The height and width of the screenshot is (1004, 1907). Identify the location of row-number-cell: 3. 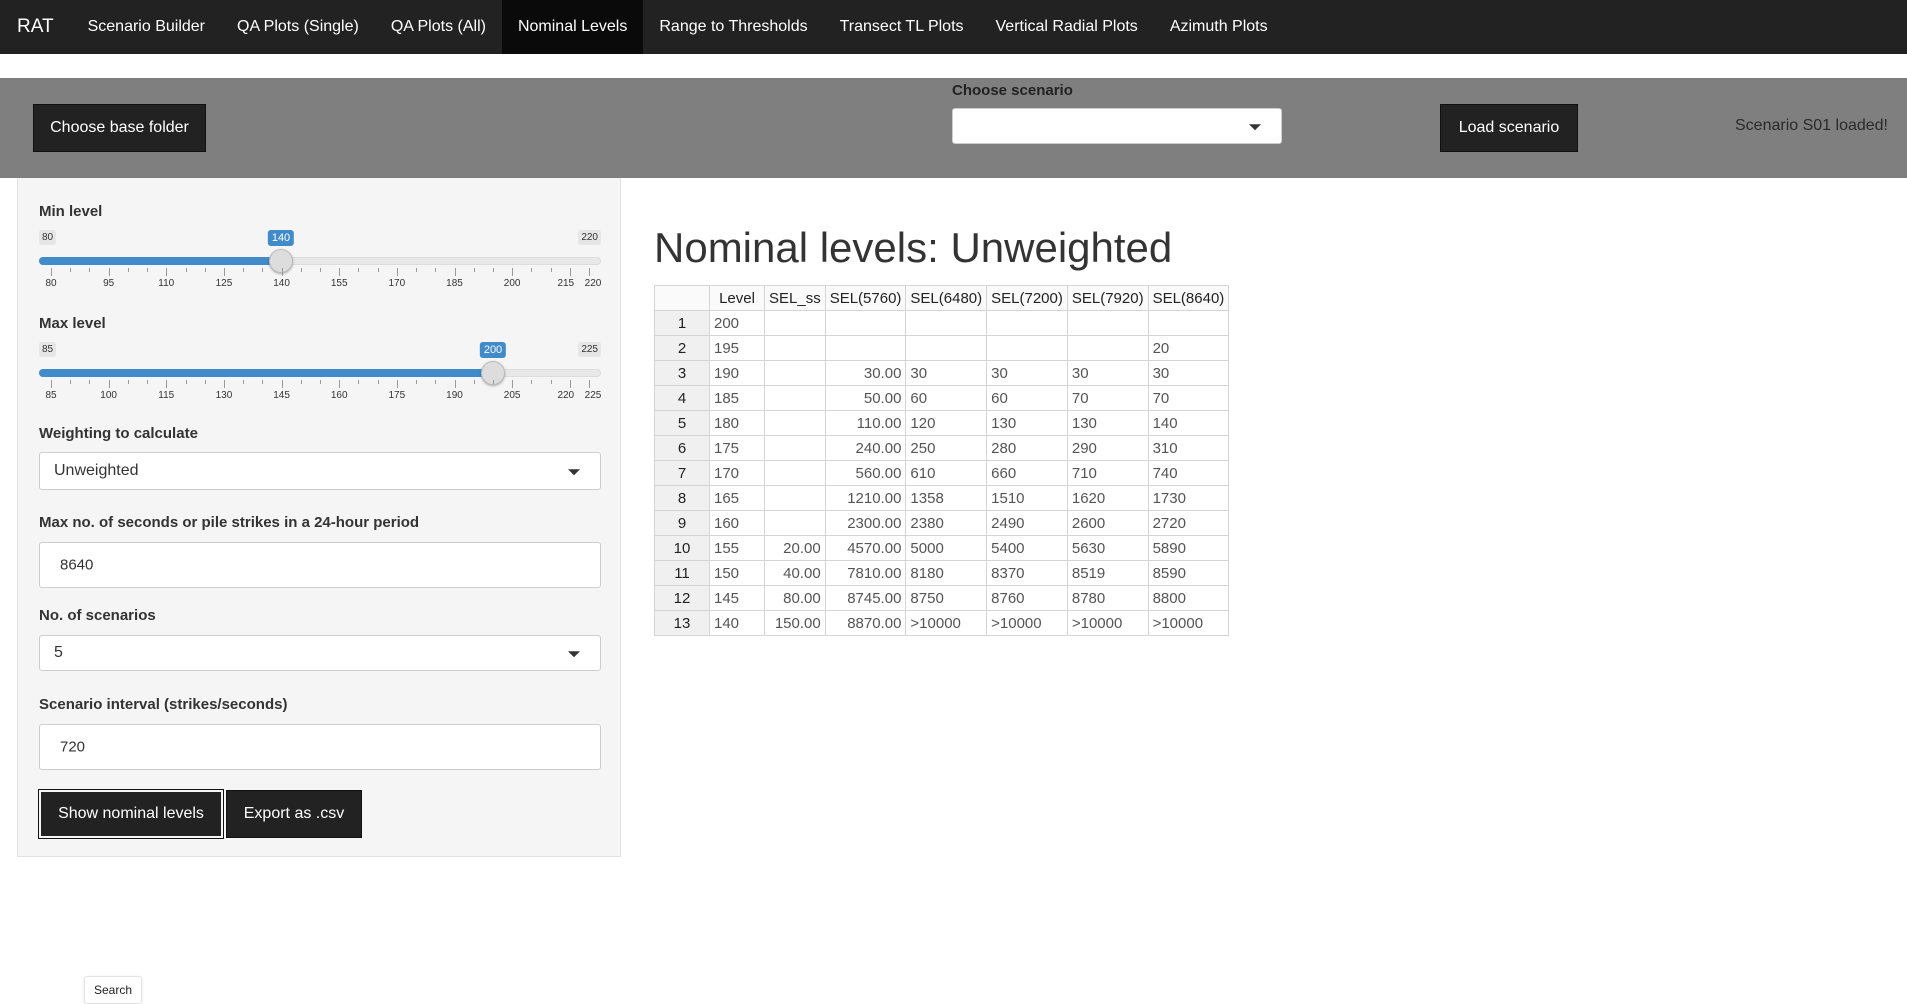
(682, 373).